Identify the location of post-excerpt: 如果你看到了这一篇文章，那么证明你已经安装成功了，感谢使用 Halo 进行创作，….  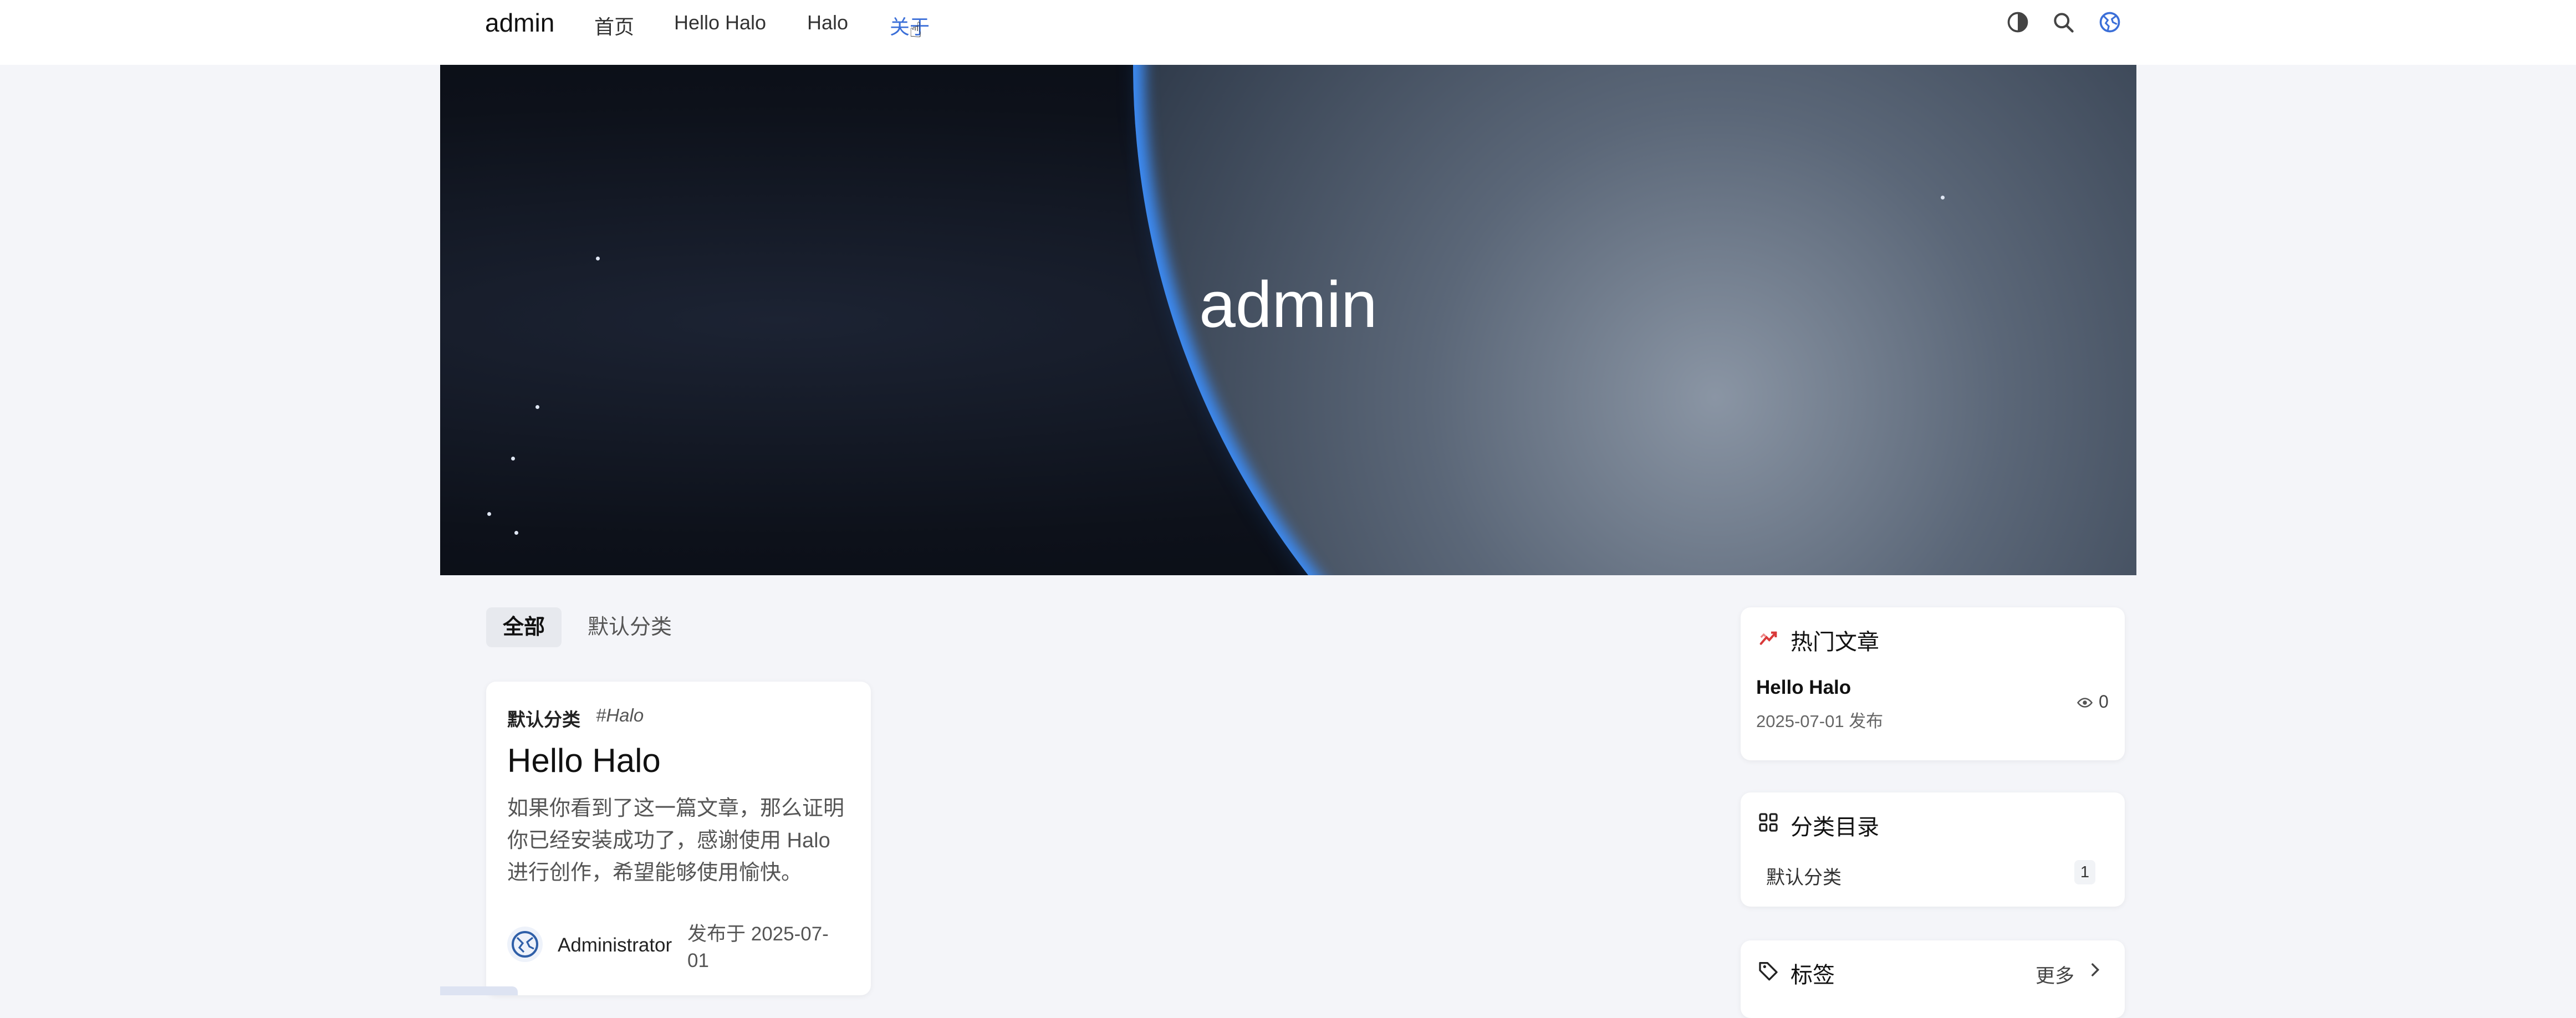
(676, 840).